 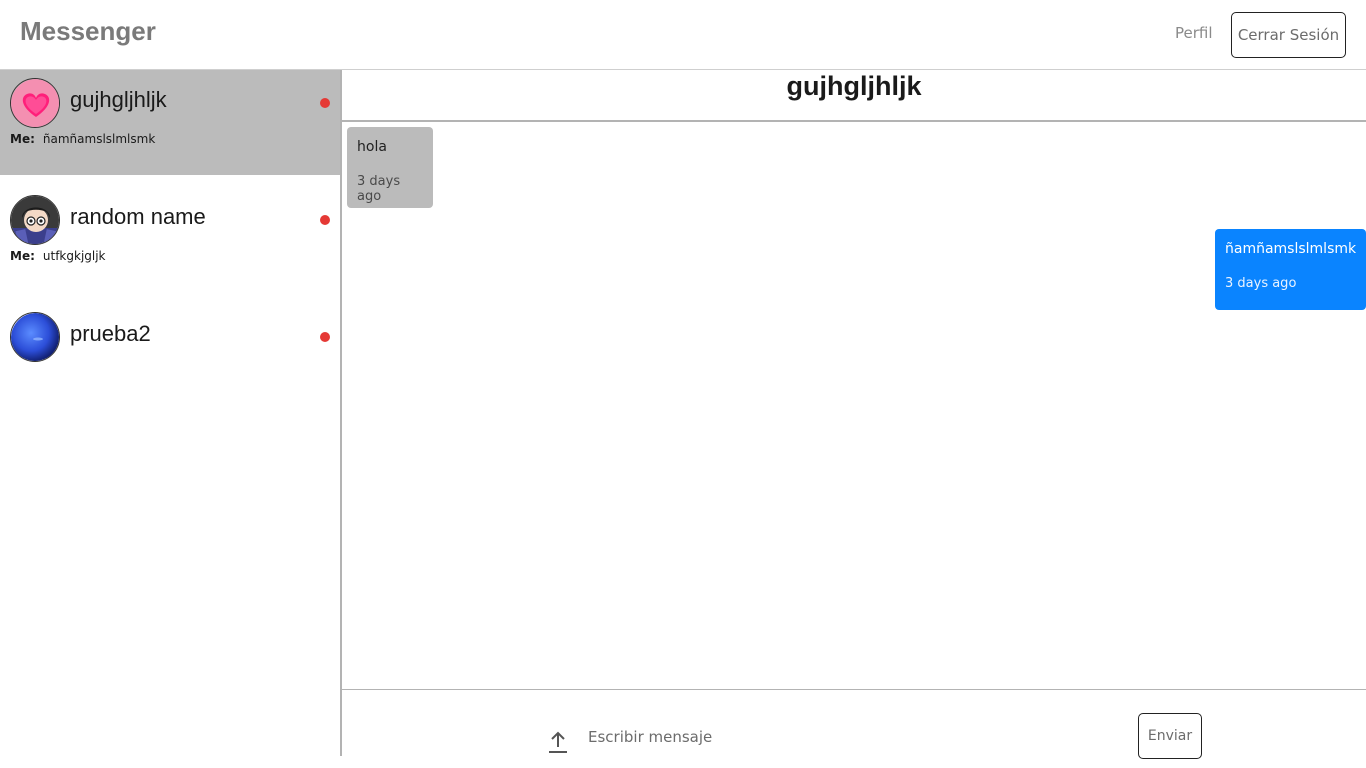 I want to click on send-button: Enviar, so click(x=1170, y=736).